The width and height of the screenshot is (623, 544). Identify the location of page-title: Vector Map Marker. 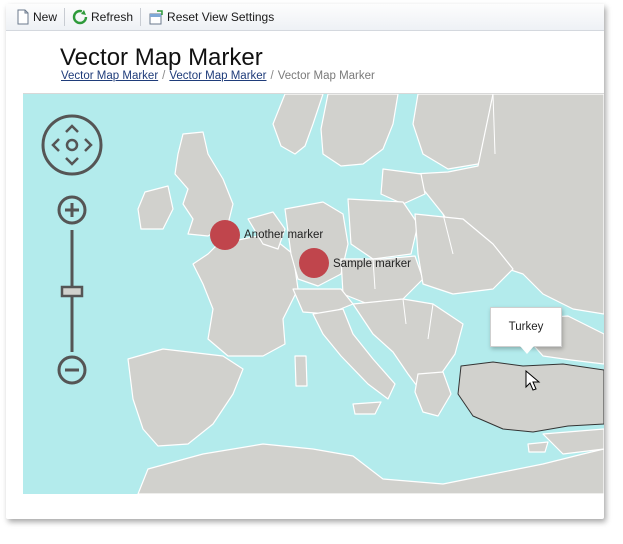
(161, 57).